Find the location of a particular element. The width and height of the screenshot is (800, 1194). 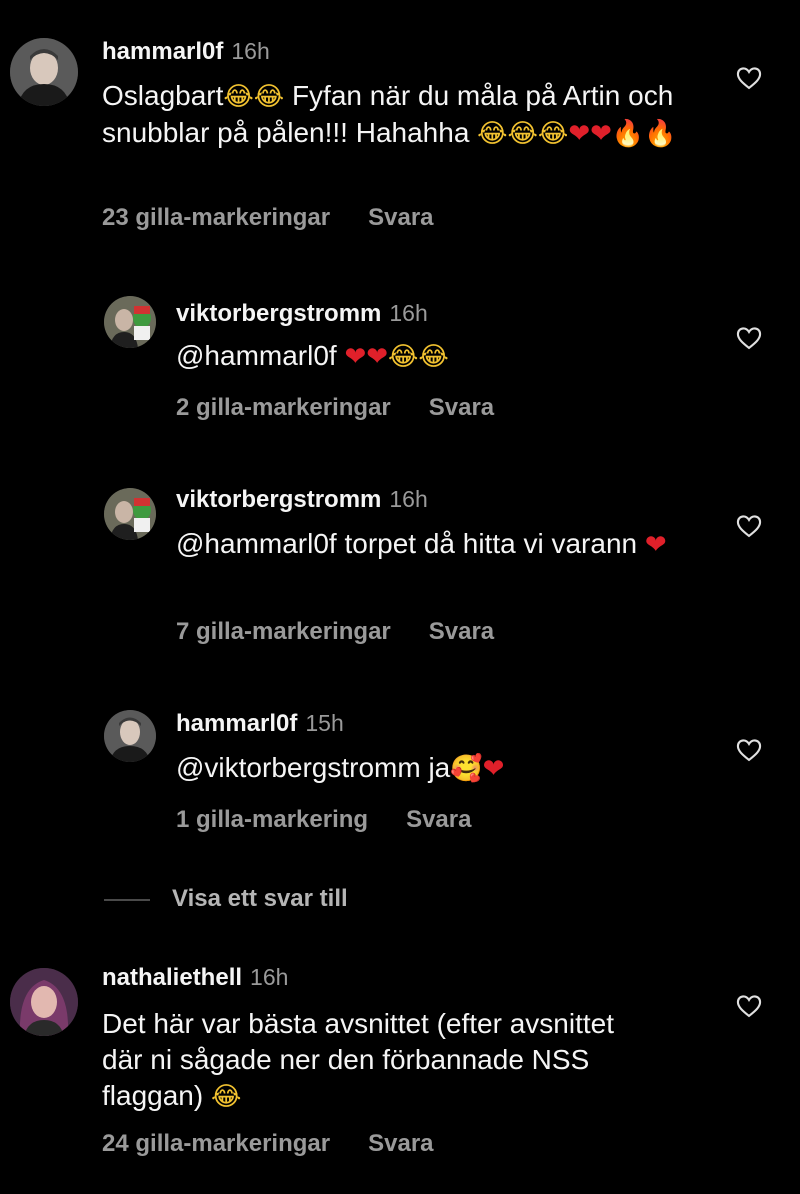

view-more-replies-button: Visa ett svar till is located at coordinates (260, 899).